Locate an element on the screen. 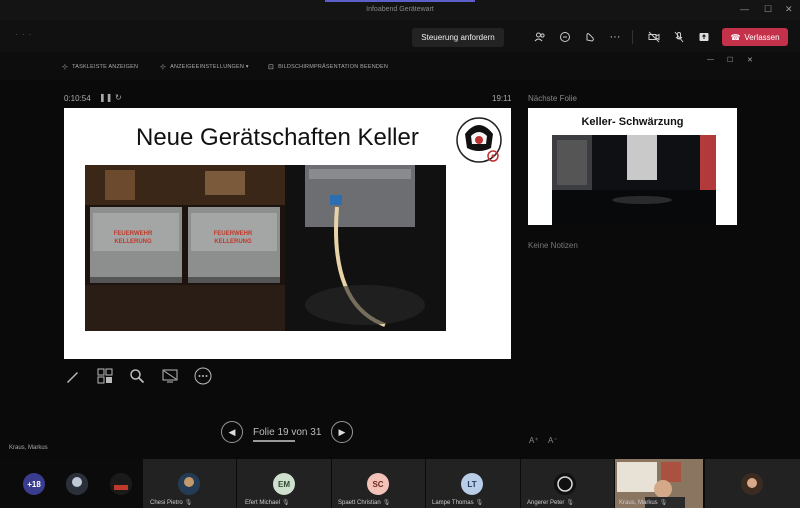  more-left-icon: · · · is located at coordinates (23, 34).